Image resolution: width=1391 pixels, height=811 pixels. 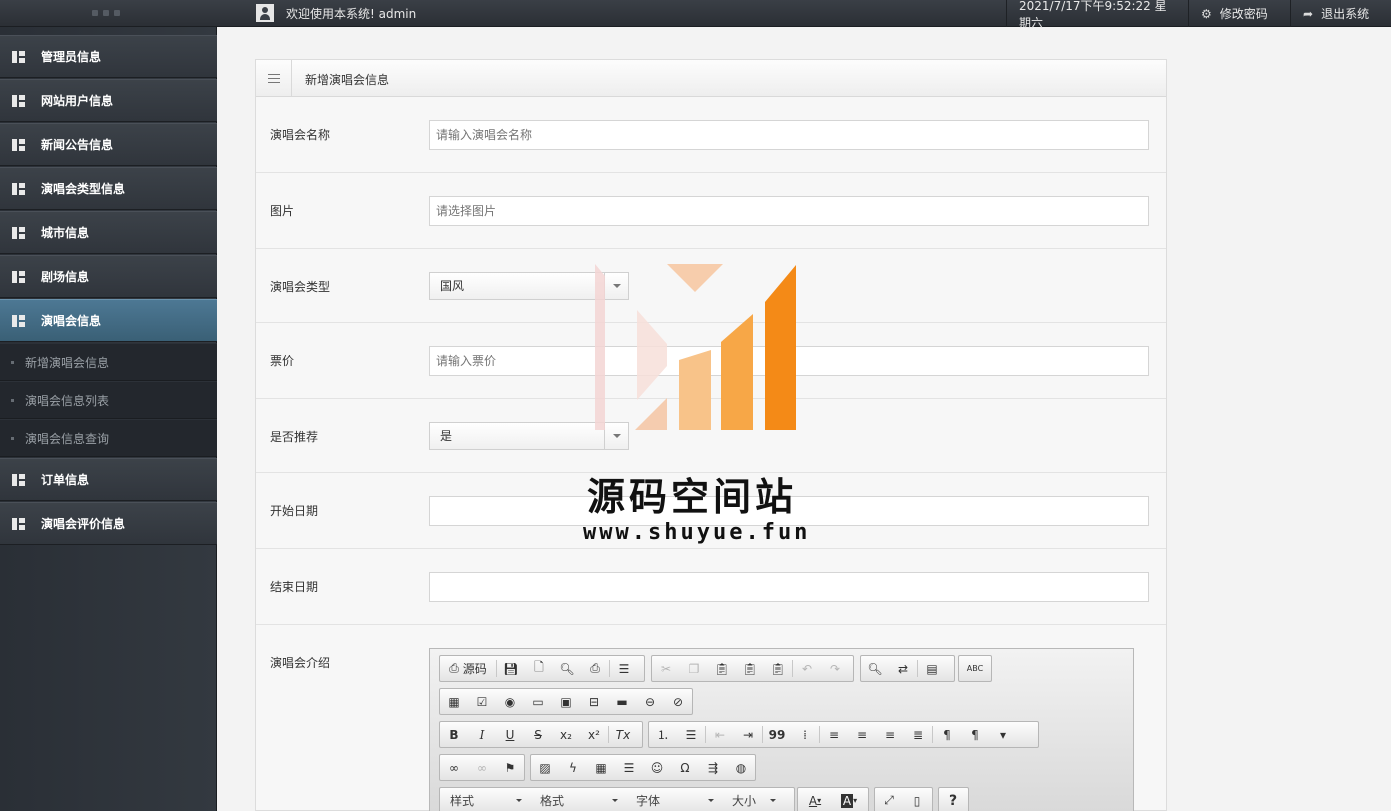 What do you see at coordinates (834, 734) in the screenshot?
I see `align-left-button: ≡` at bounding box center [834, 734].